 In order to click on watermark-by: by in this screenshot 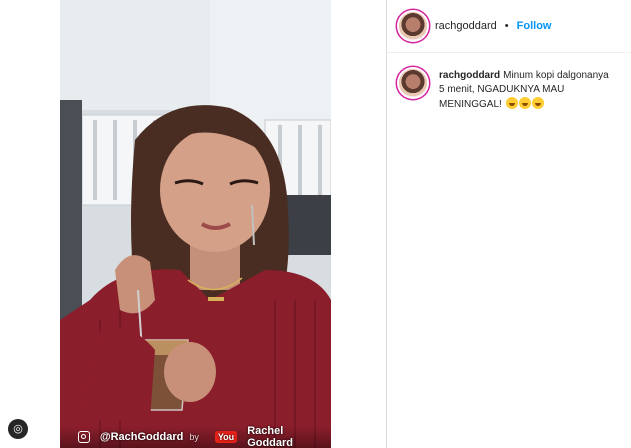, I will do `click(194, 437)`.